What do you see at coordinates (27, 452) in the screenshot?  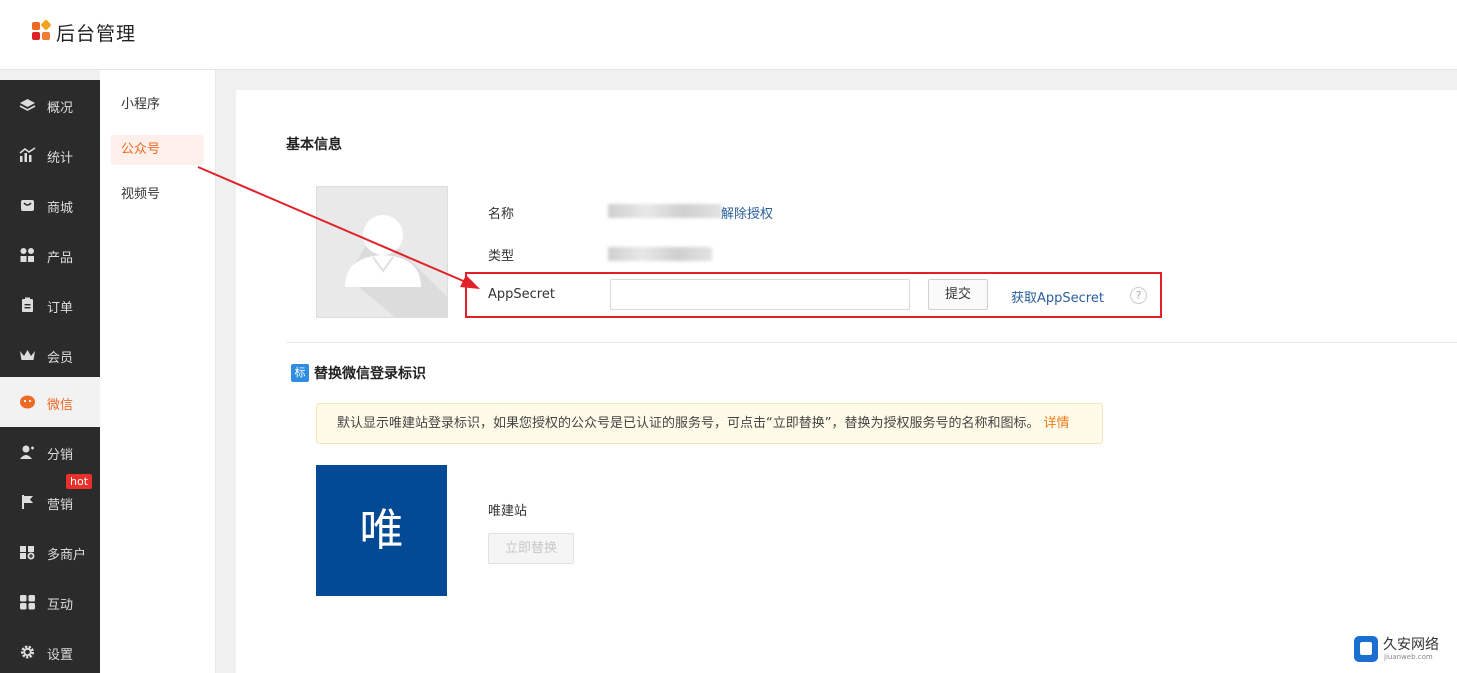 I see `user-icon` at bounding box center [27, 452].